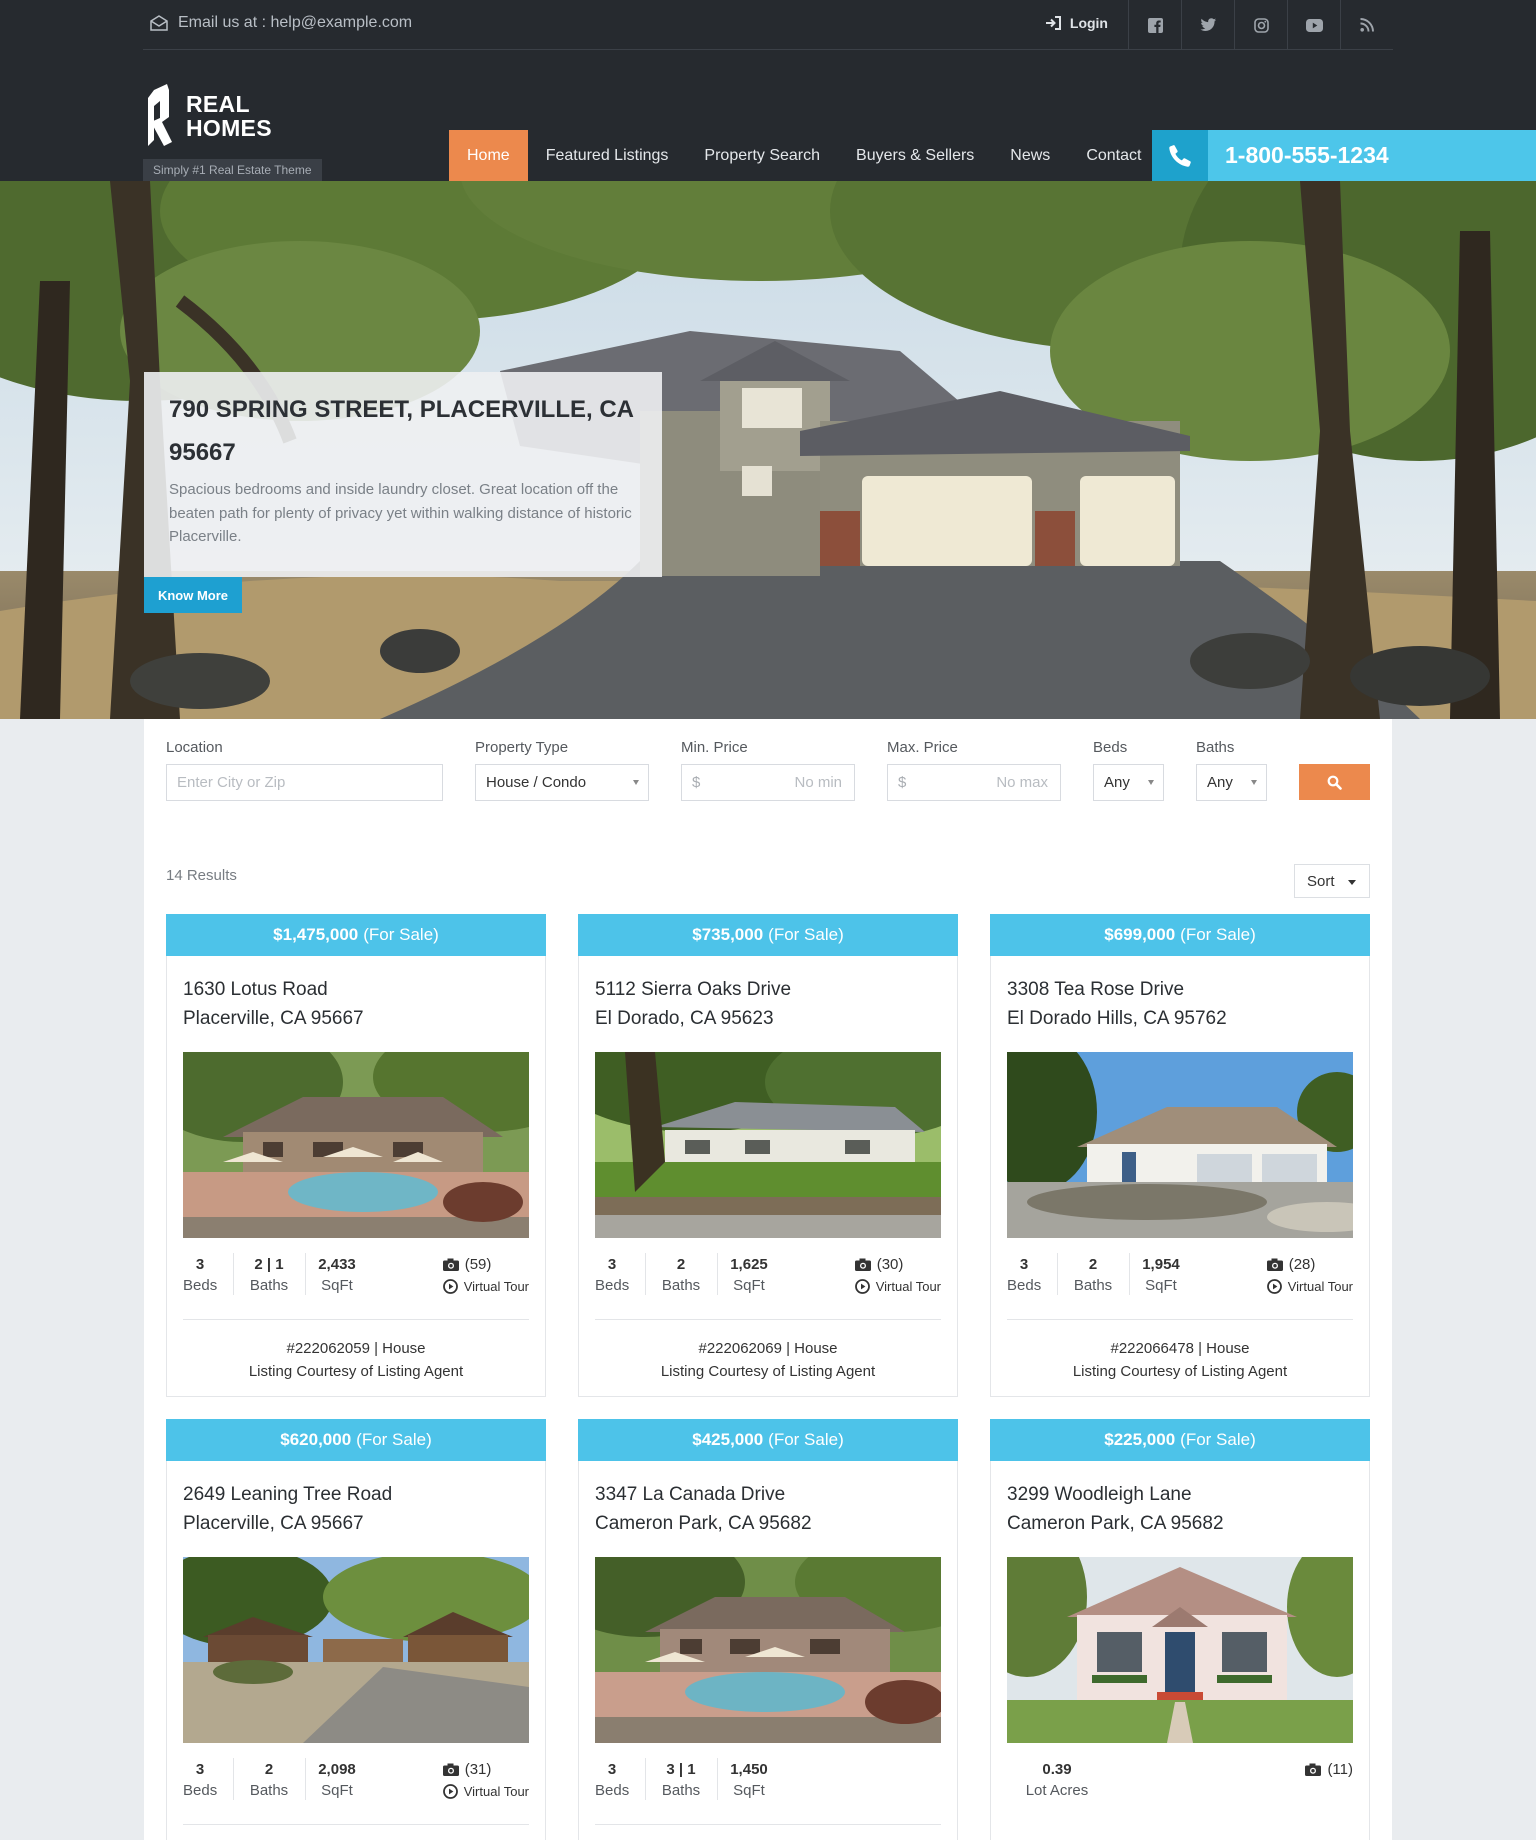  What do you see at coordinates (304, 782) in the screenshot?
I see `location-input: Enter City or Zip` at bounding box center [304, 782].